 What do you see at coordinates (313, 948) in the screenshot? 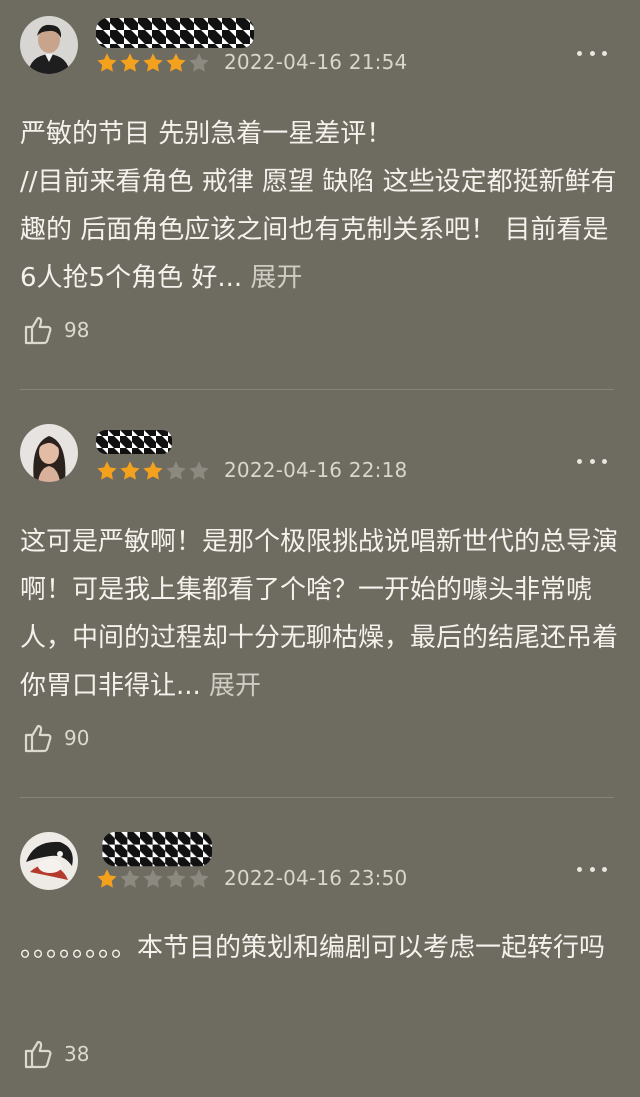
I see `review-text: 。。。。。。。。本节目的策划和编剧可以考虑一起转行吗` at bounding box center [313, 948].